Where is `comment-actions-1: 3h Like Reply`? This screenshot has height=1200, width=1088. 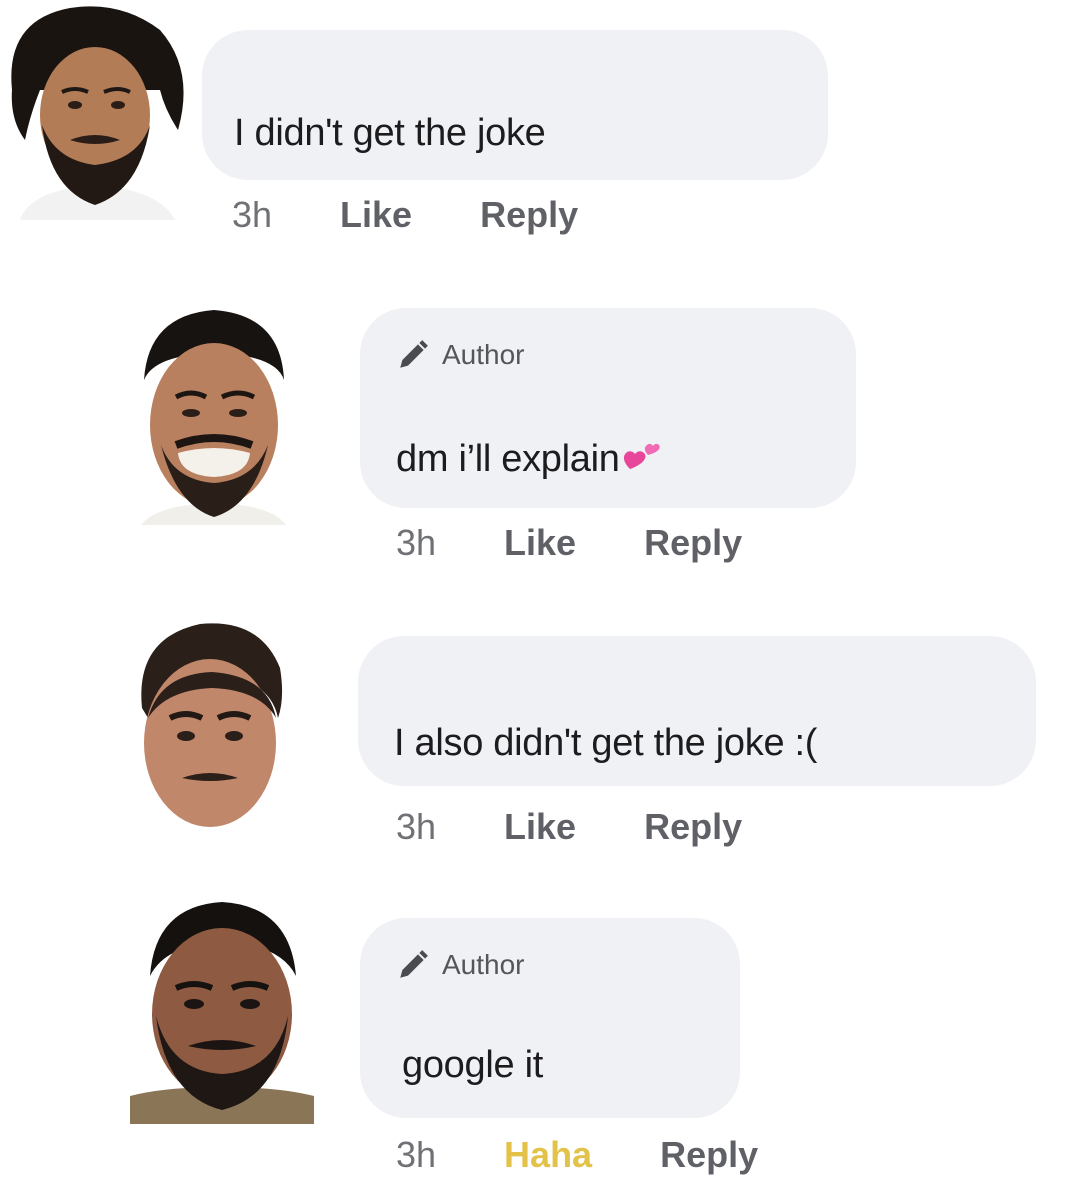 comment-actions-1: 3h Like Reply is located at coordinates (405, 215).